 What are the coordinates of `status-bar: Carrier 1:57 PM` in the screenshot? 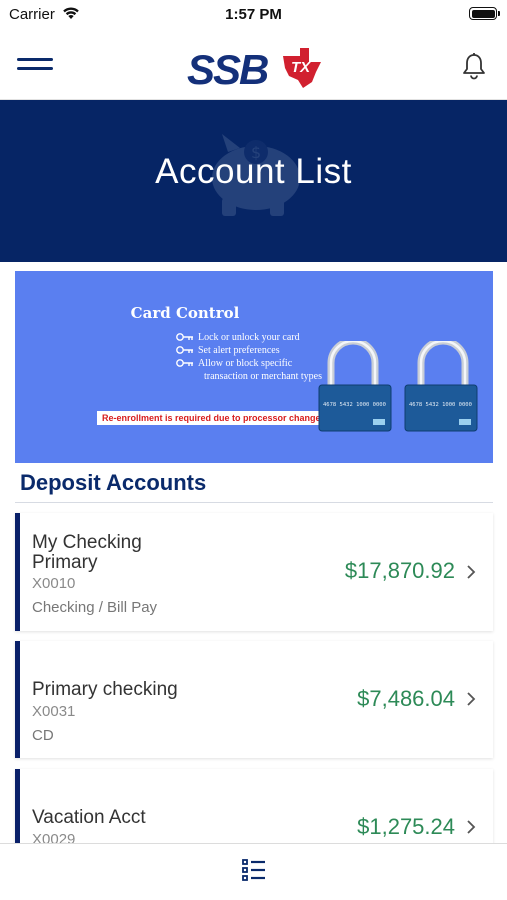 It's located at (253, 15).